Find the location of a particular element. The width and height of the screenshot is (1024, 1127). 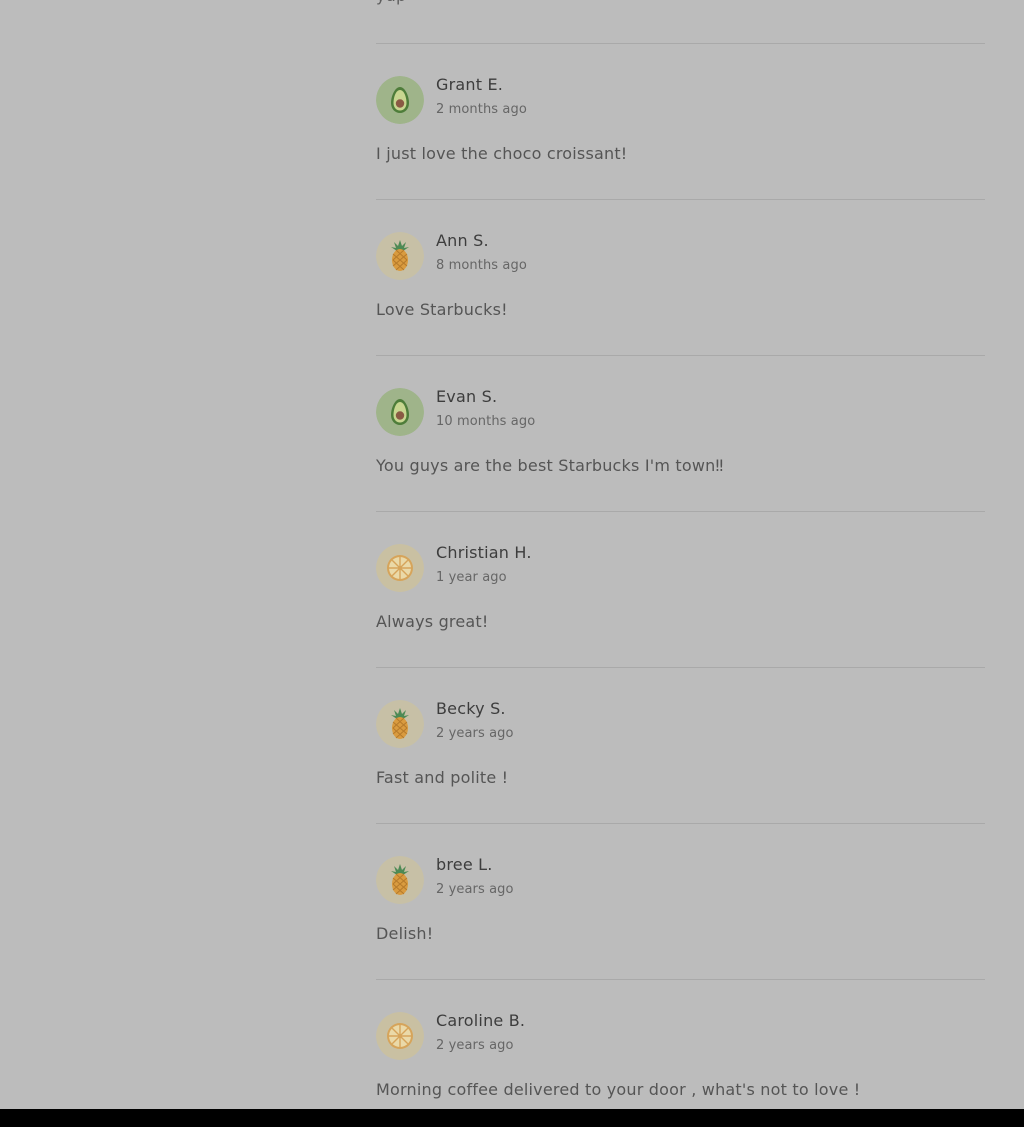

review-author: Evan S. is located at coordinates (467, 396).